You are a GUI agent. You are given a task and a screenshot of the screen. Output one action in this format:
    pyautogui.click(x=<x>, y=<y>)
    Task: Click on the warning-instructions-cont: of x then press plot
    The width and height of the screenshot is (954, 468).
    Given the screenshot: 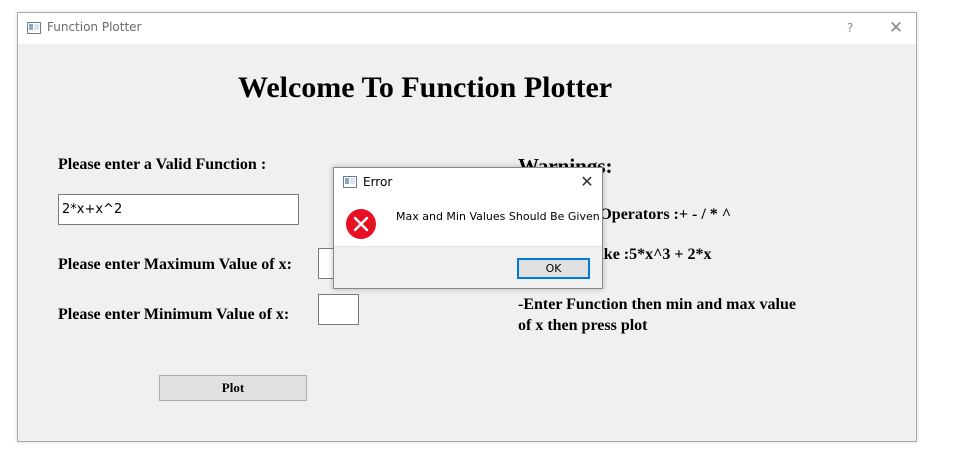 What is the action you would take?
    pyautogui.click(x=583, y=325)
    